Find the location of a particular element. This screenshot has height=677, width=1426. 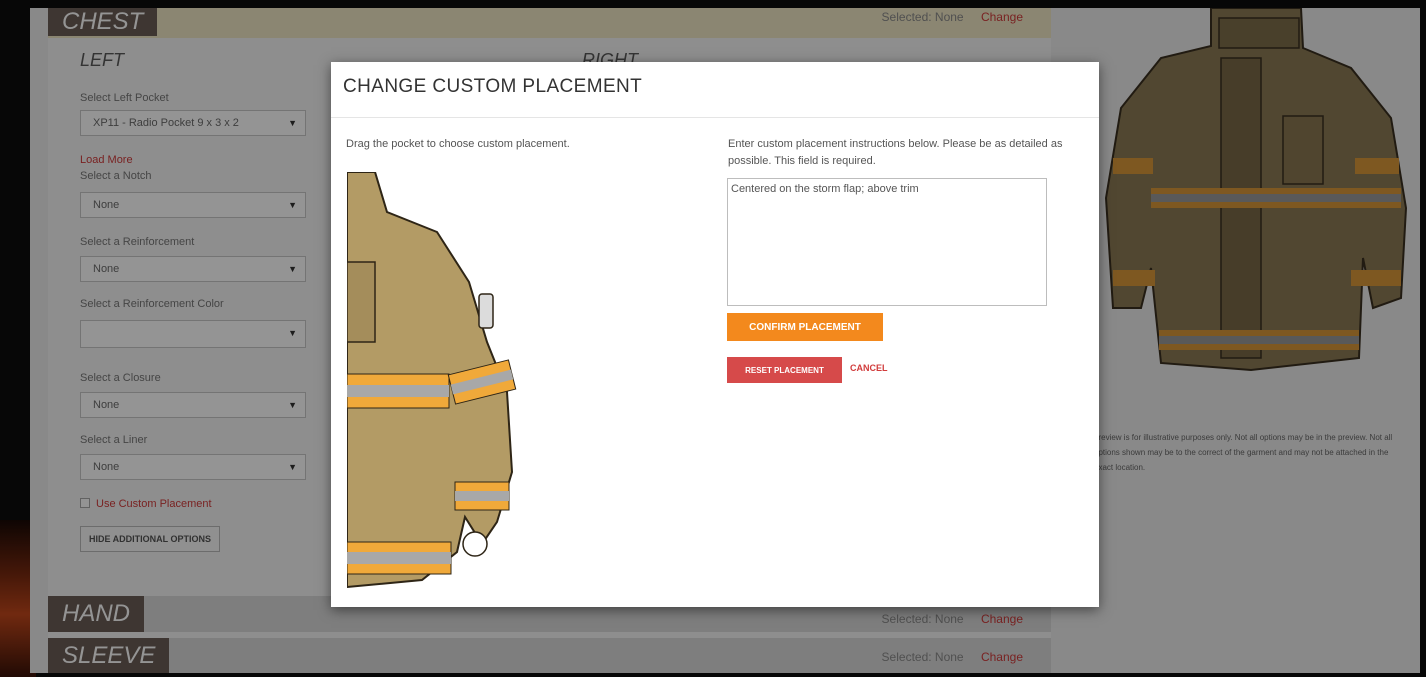

reset-placement-button: RESET PLACEMENT is located at coordinates (784, 370).